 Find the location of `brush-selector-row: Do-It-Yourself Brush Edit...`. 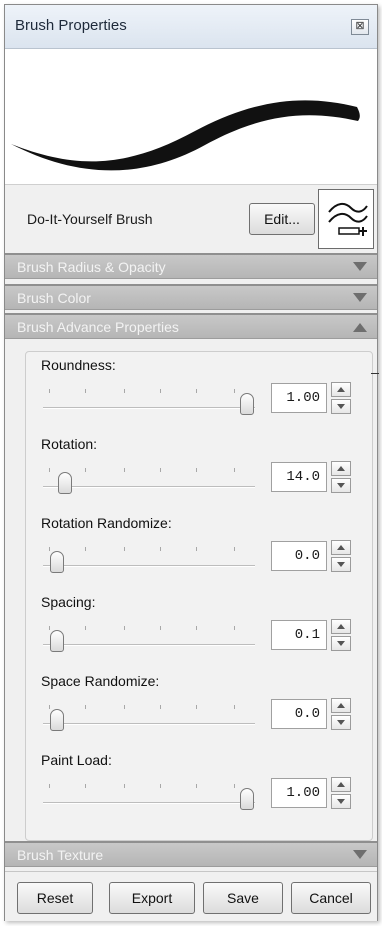

brush-selector-row: Do-It-Yourself Brush Edit... is located at coordinates (191, 219).